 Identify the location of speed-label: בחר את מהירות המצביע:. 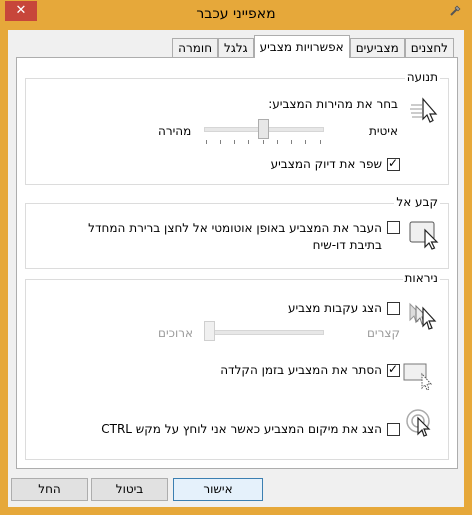
(333, 104).